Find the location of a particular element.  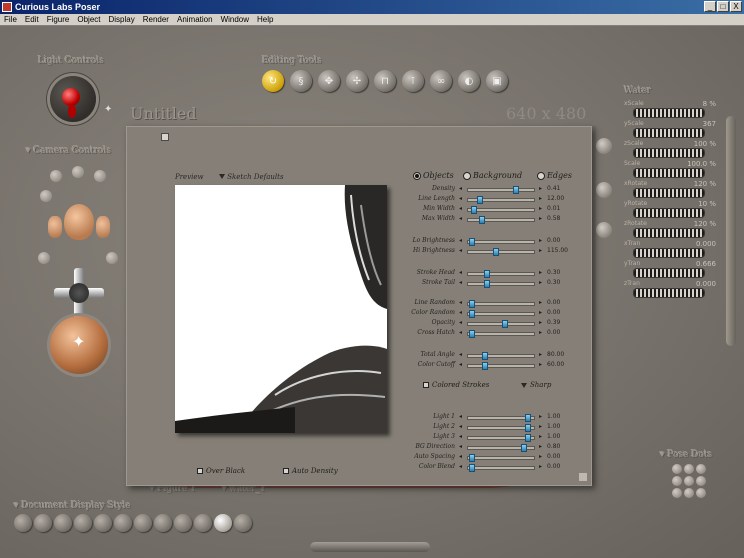

taper-tool-icon: ⊺ is located at coordinates (413, 81).